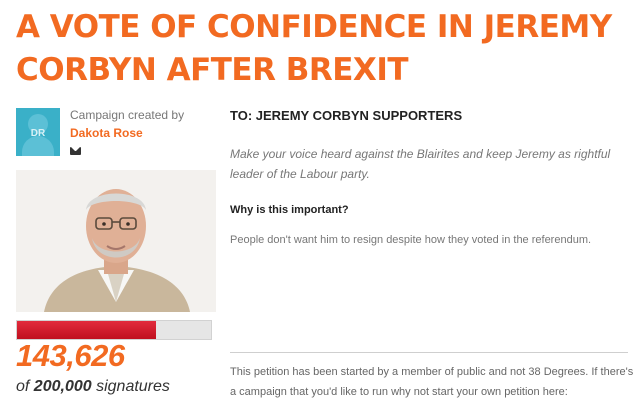 This screenshot has height=408, width=640. I want to click on creator-name-link: Dakota Rose, so click(106, 133).